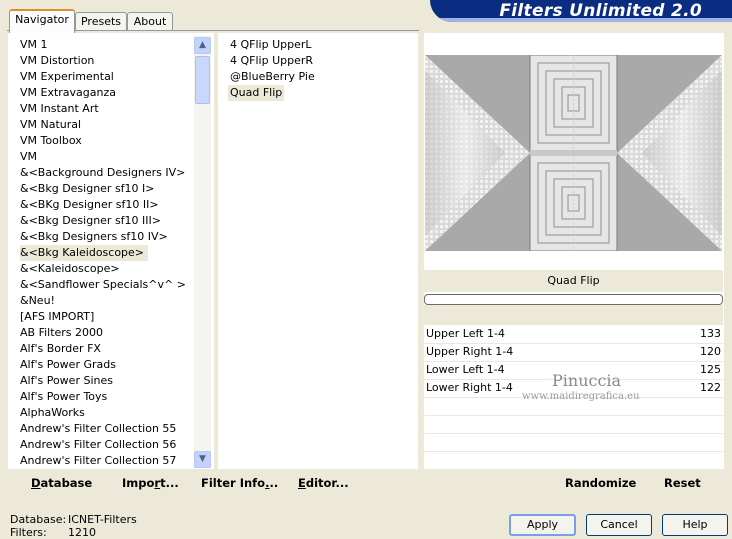 The height and width of the screenshot is (539, 732). Describe the element at coordinates (52, 413) in the screenshot. I see `category-item: AlphaWorks` at that location.